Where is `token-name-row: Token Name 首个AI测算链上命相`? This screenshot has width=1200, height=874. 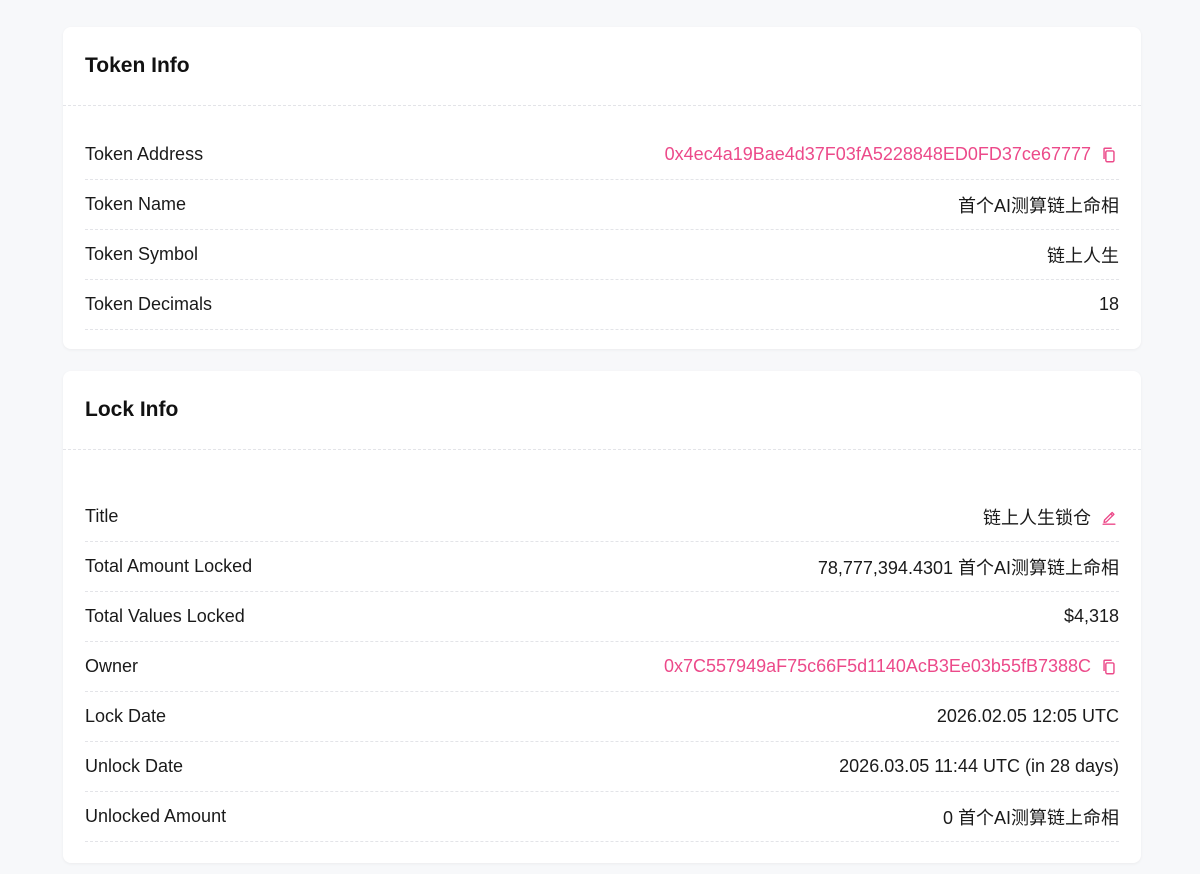
token-name-row: Token Name 首个AI测算链上命相 is located at coordinates (602, 205).